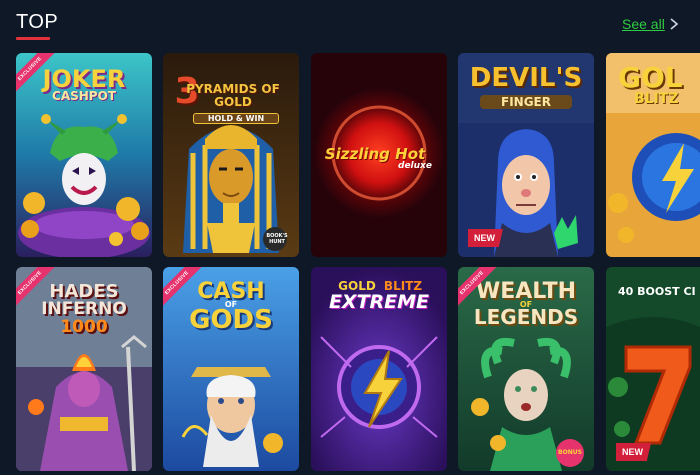  What do you see at coordinates (653, 369) in the screenshot?
I see `game-tile-40-boost: 40 BOOST CI NEW` at bounding box center [653, 369].